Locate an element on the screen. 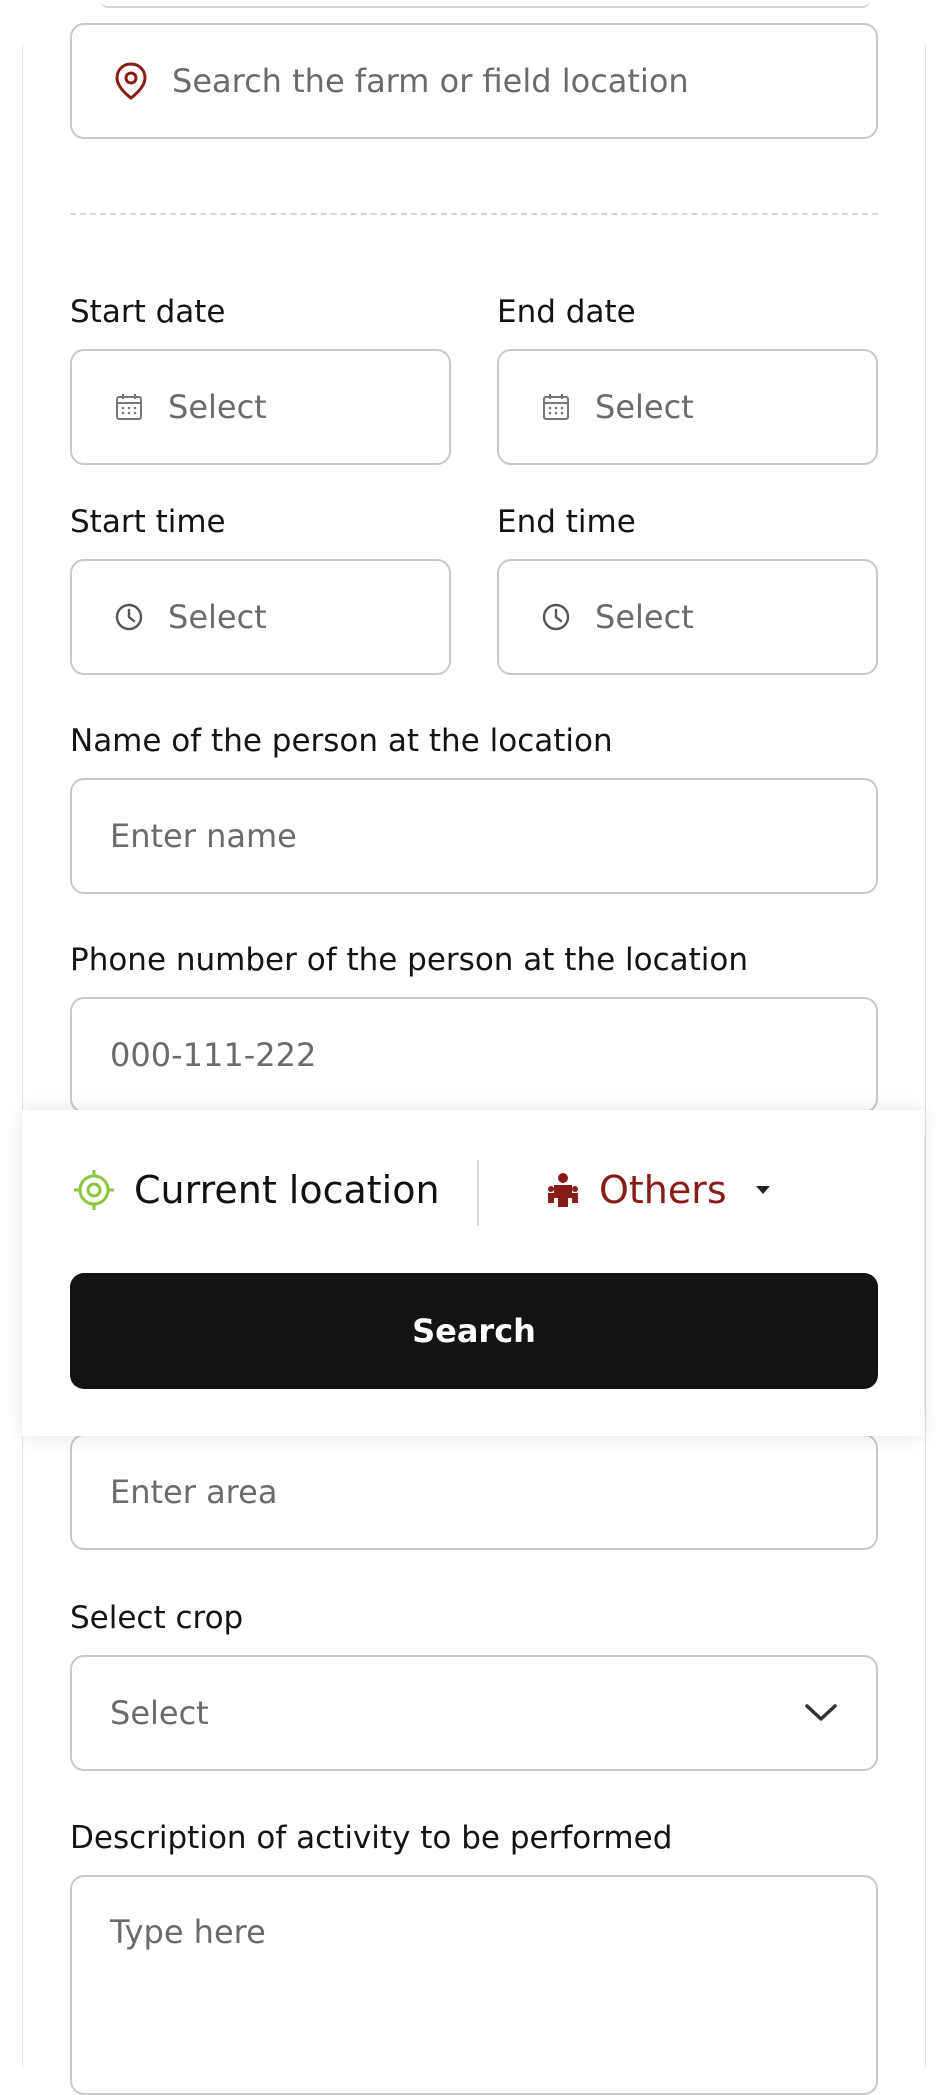 Image resolution: width=943 pixels, height=2095 pixels. start-time-picker: Select is located at coordinates (260, 617).